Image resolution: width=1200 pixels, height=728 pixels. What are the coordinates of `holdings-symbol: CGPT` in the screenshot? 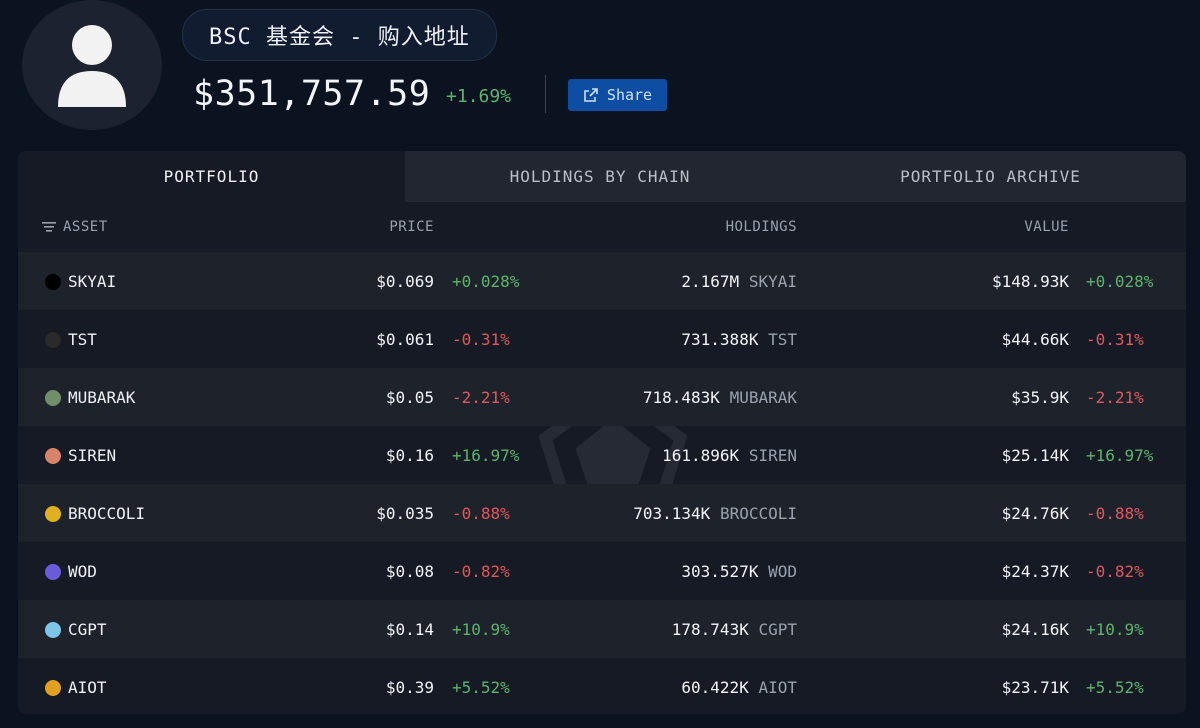 It's located at (777, 629).